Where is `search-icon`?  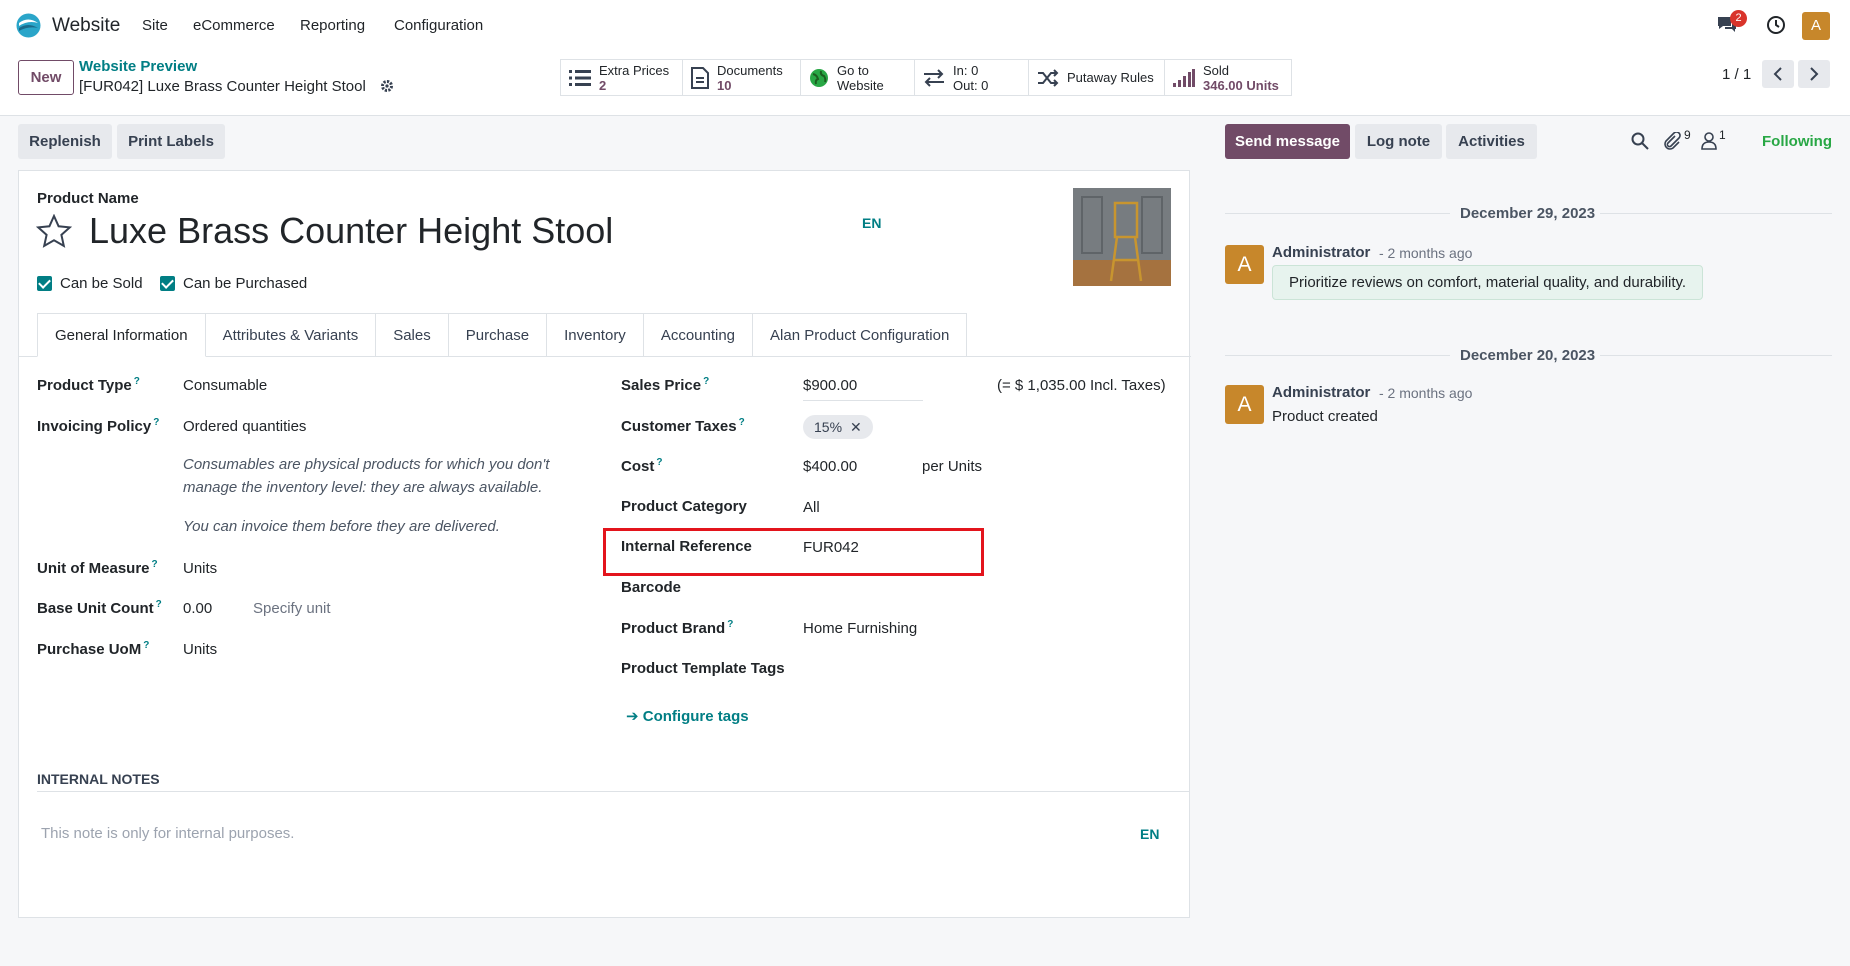
search-icon is located at coordinates (1640, 141).